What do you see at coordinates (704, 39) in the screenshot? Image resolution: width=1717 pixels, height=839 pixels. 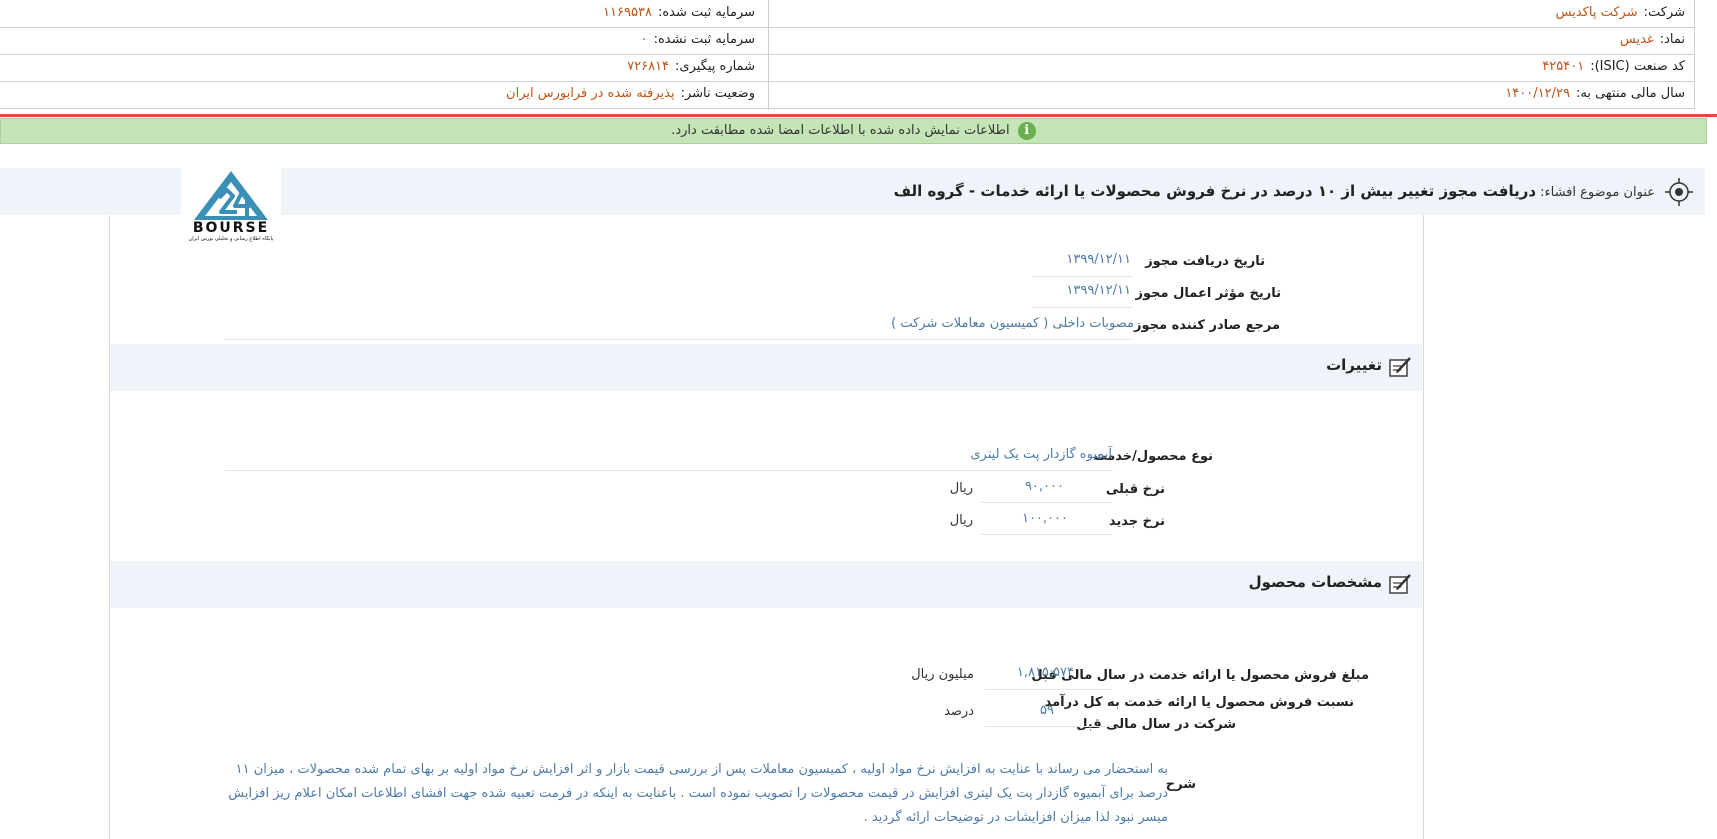 I see `unreg-capital-label: سرمایه ثبت نشده:` at bounding box center [704, 39].